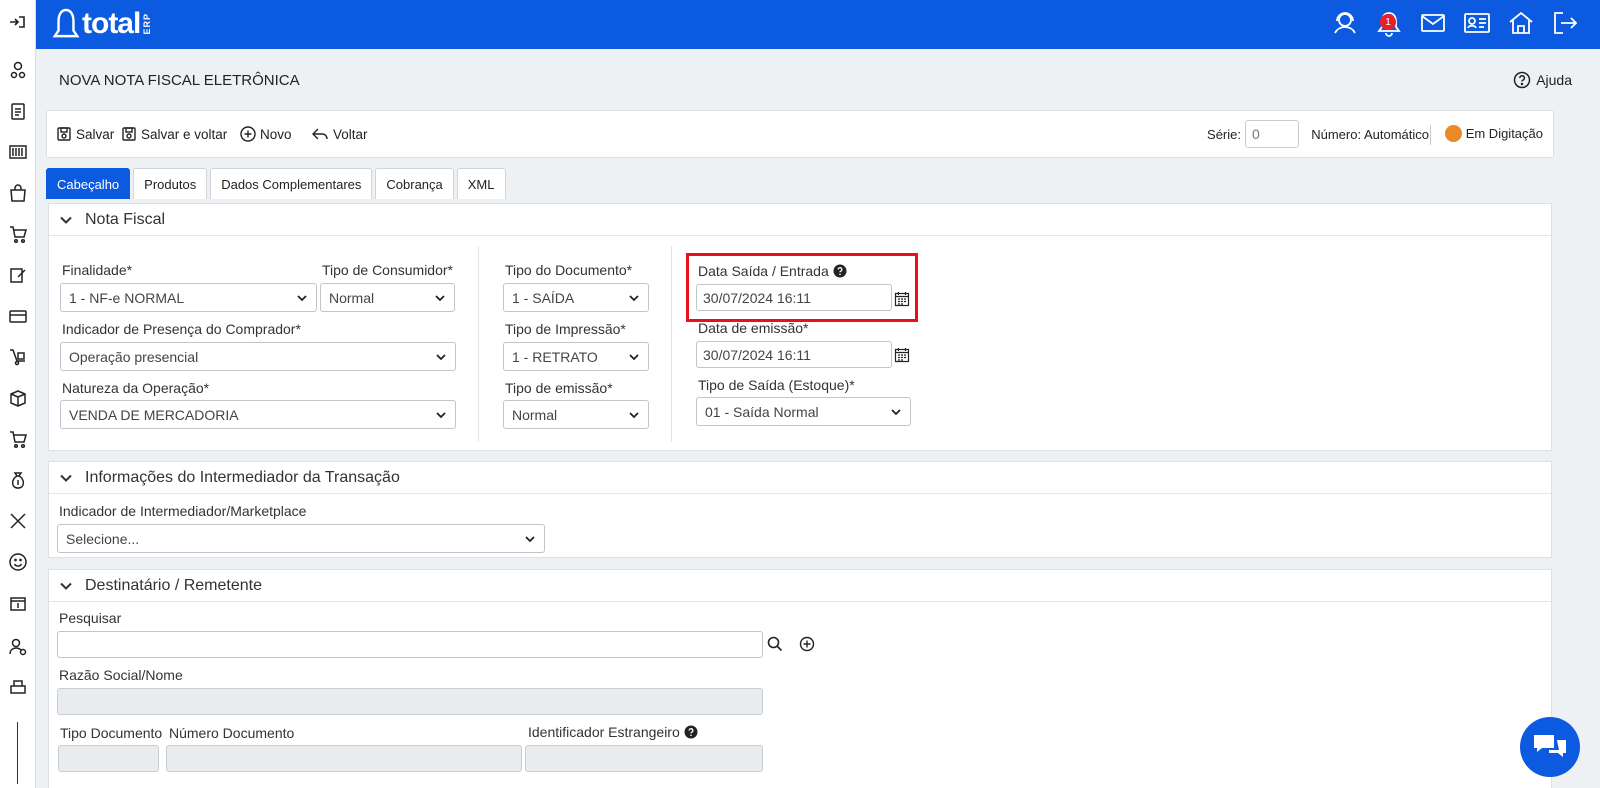 This screenshot has height=788, width=1600. I want to click on back-label: Voltar, so click(350, 134).